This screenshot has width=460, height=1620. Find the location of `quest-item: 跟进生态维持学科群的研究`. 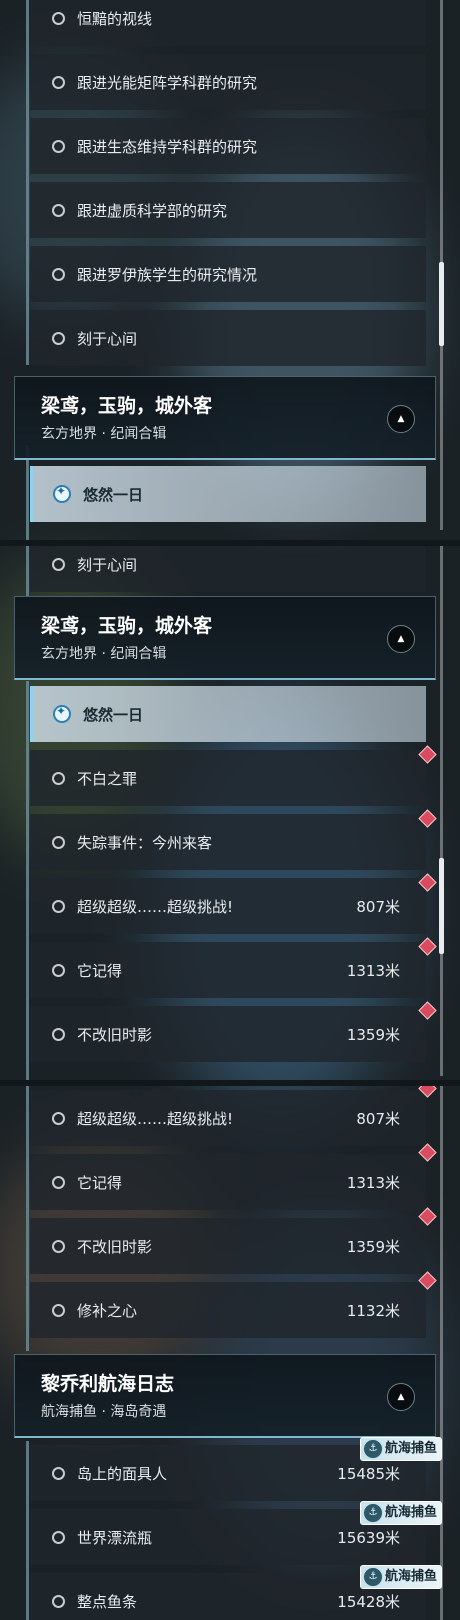

quest-item: 跟进生态维持学科群的研究 is located at coordinates (228, 146).